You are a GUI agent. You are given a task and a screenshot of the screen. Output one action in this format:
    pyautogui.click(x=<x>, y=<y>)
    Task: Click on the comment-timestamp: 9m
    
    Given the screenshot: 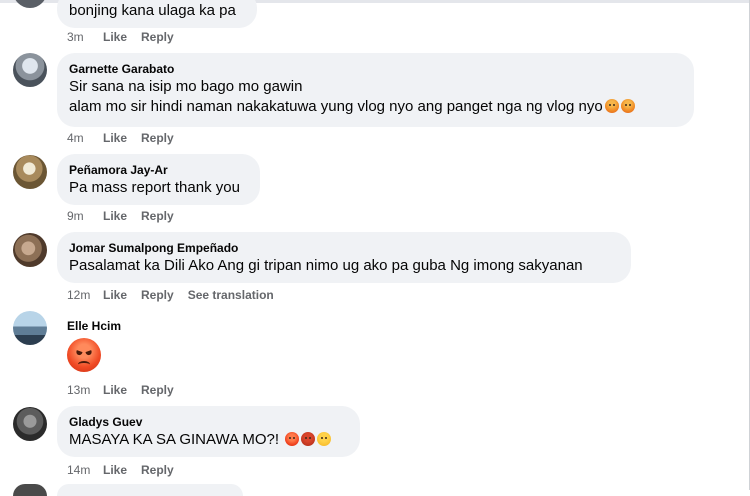 What is the action you would take?
    pyautogui.click(x=85, y=216)
    